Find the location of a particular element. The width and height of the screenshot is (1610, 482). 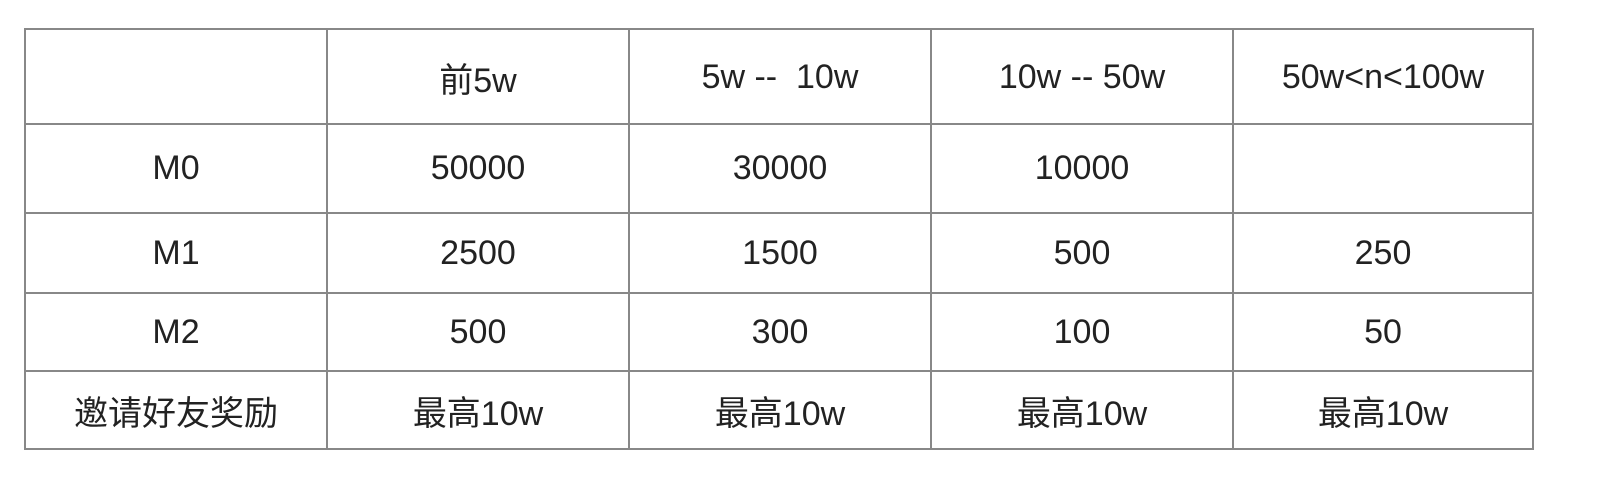

table-cell: 30000 is located at coordinates (780, 168).